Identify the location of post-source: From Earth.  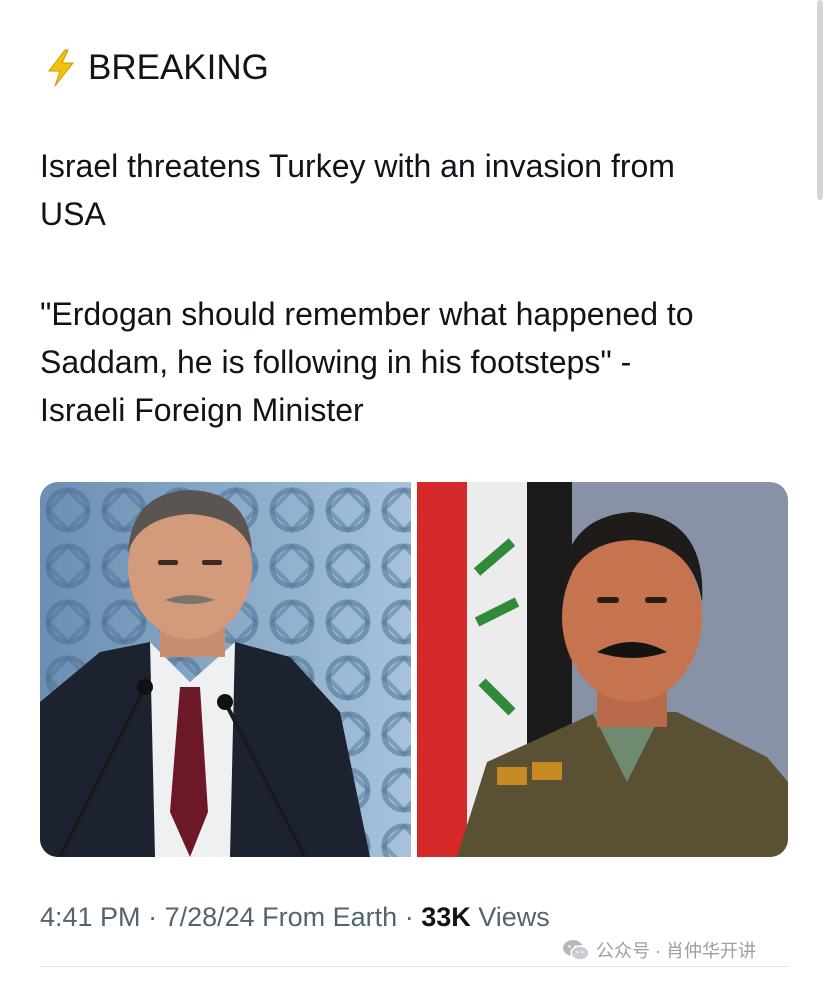
(326, 917).